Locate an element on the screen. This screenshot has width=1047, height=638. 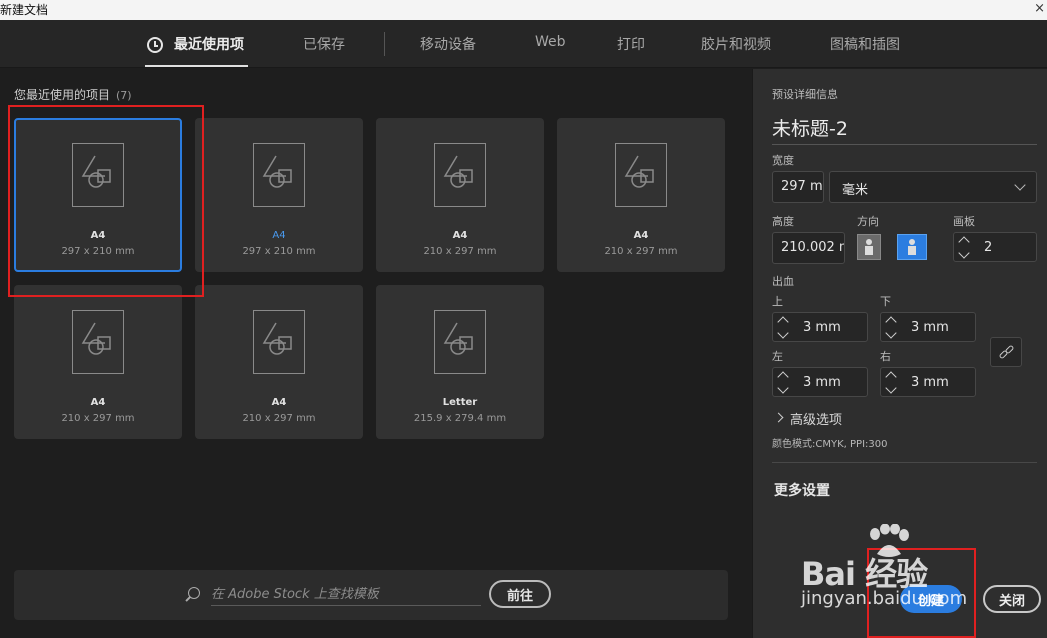
bleed-left-field: 3 mm is located at coordinates (820, 382).